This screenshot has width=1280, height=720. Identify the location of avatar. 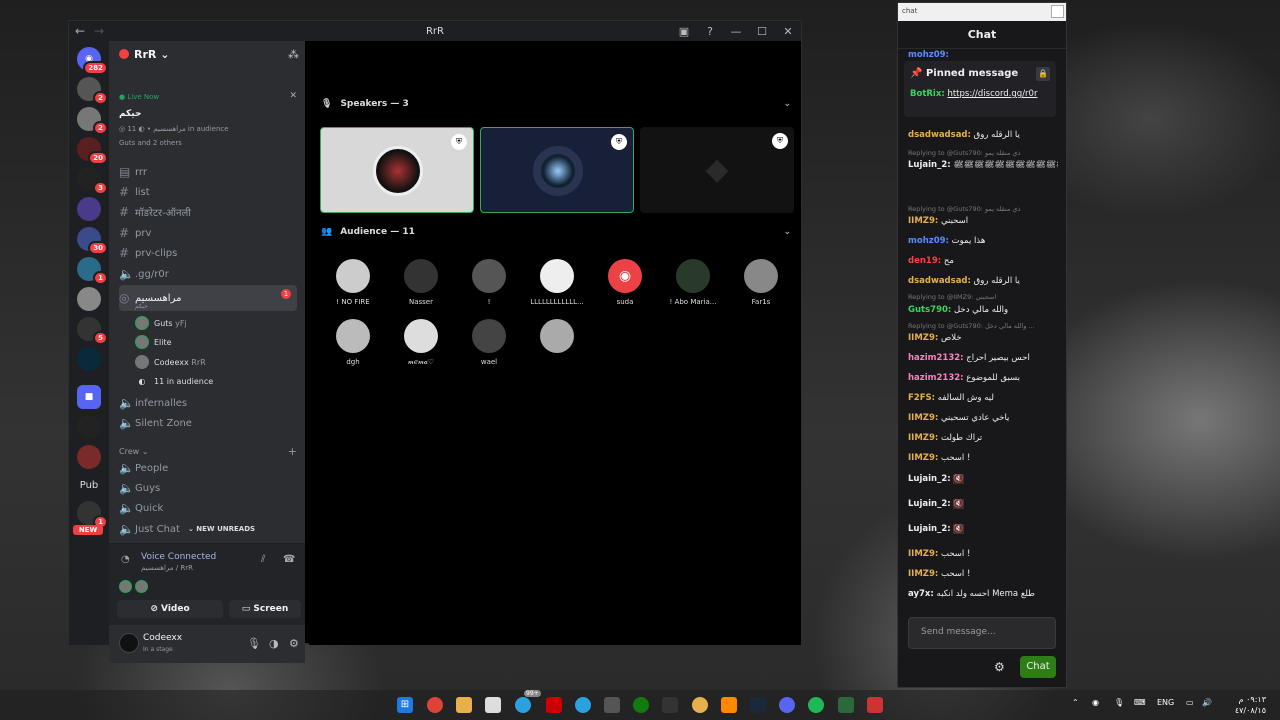
(129, 643).